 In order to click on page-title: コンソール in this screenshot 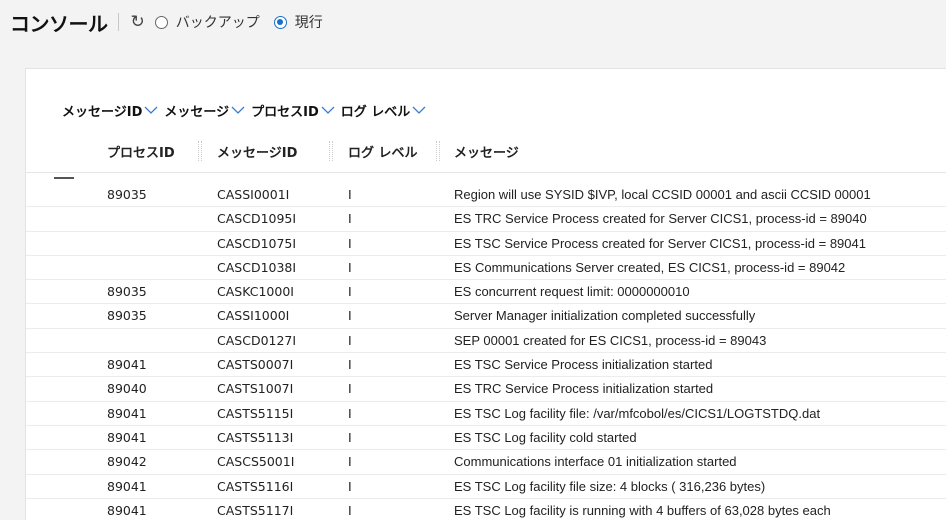, I will do `click(59, 23)`.